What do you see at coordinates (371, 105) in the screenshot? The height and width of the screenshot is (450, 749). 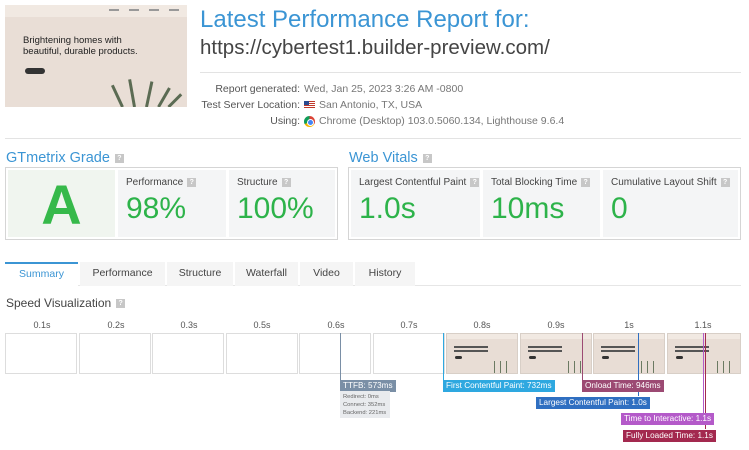 I see `meta-value: San Antonio, TX, USA` at bounding box center [371, 105].